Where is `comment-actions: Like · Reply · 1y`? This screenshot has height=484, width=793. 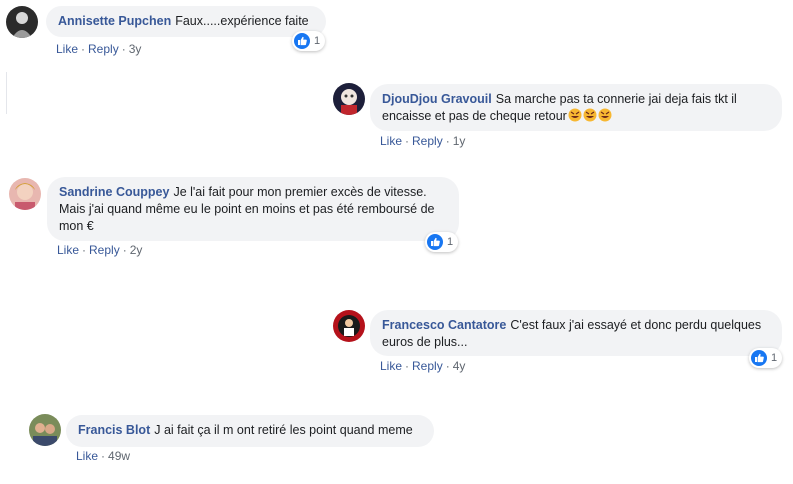
comment-actions: Like · Reply · 1y is located at coordinates (423, 141).